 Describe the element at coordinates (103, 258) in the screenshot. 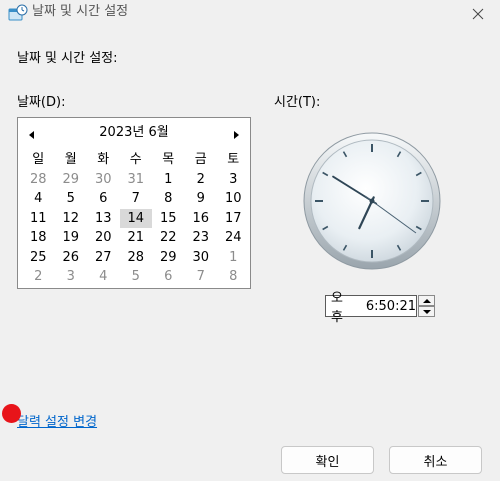

I see `calendar-day: 27` at that location.